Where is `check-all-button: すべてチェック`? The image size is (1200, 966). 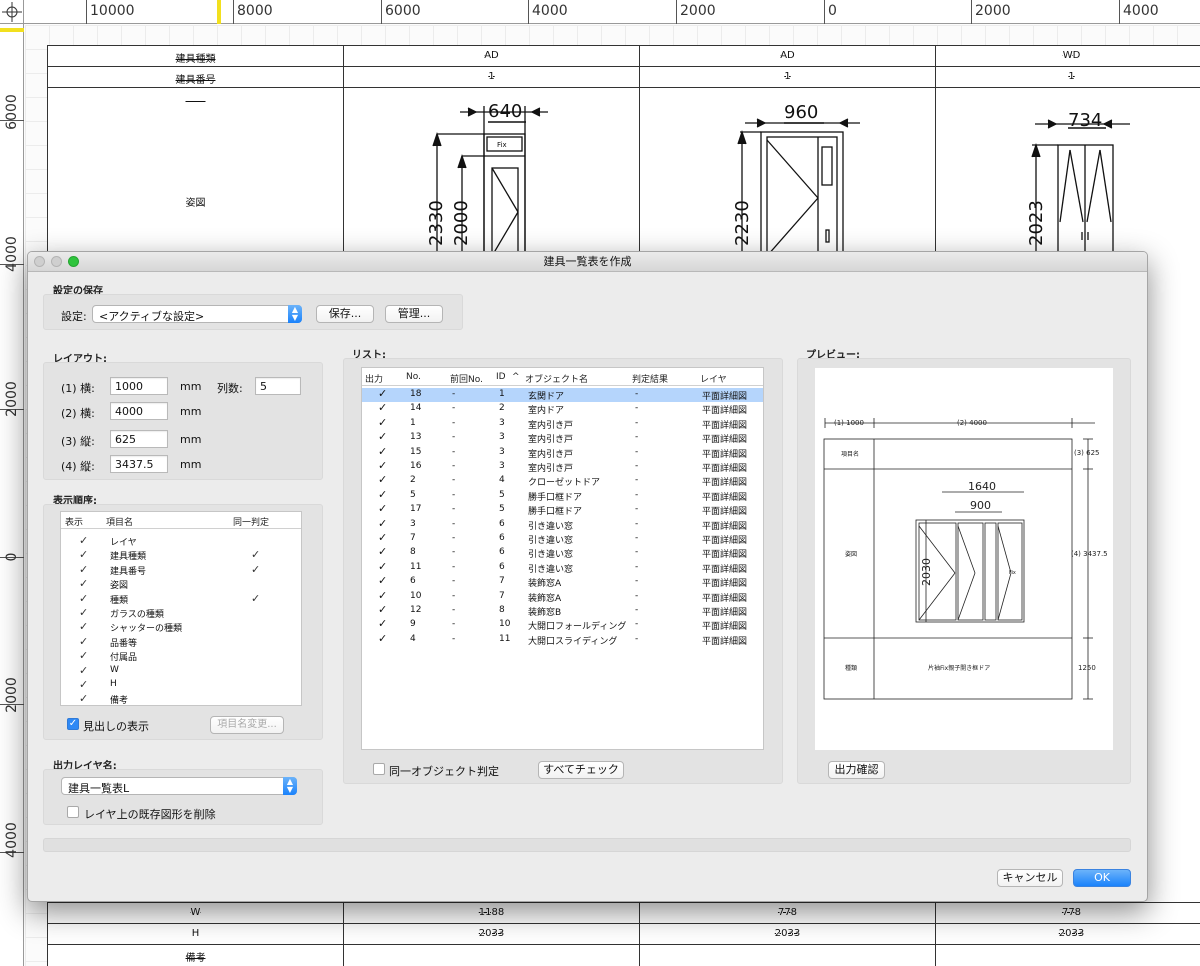
check-all-button: すべてチェック is located at coordinates (581, 770).